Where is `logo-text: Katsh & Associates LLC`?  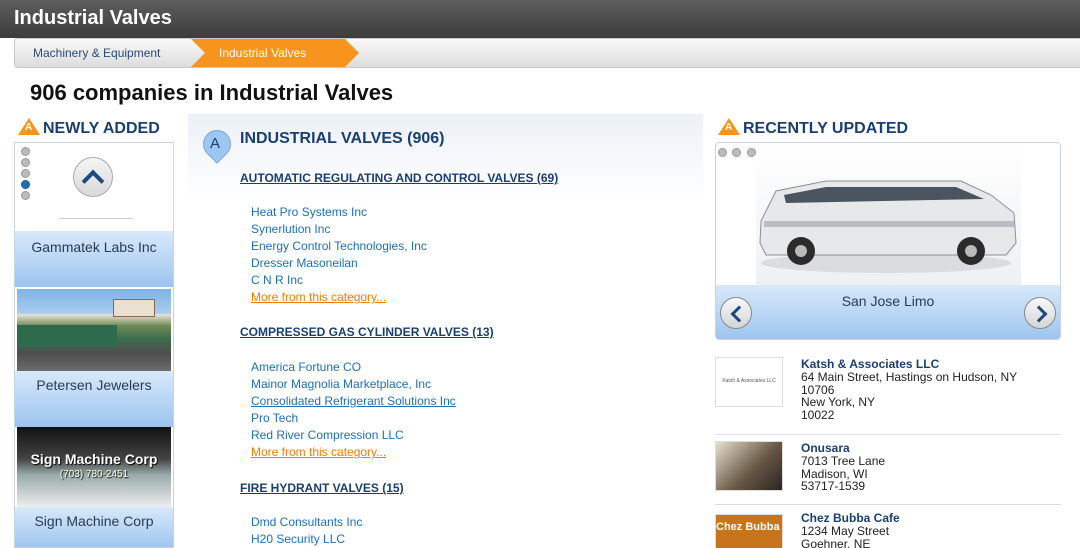
logo-text: Katsh & Associates LLC is located at coordinates (749, 381).